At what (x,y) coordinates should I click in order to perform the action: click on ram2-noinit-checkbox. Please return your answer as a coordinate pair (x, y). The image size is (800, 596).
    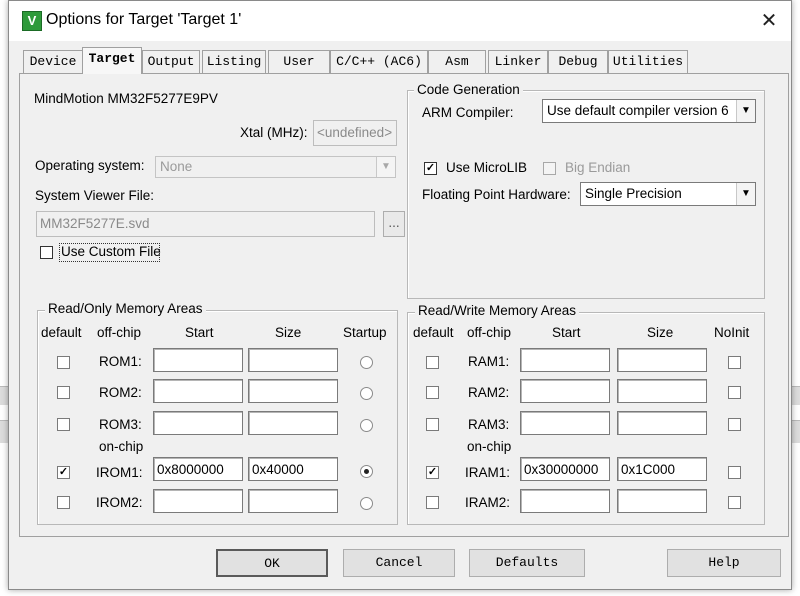
    Looking at the image, I should click on (734, 392).